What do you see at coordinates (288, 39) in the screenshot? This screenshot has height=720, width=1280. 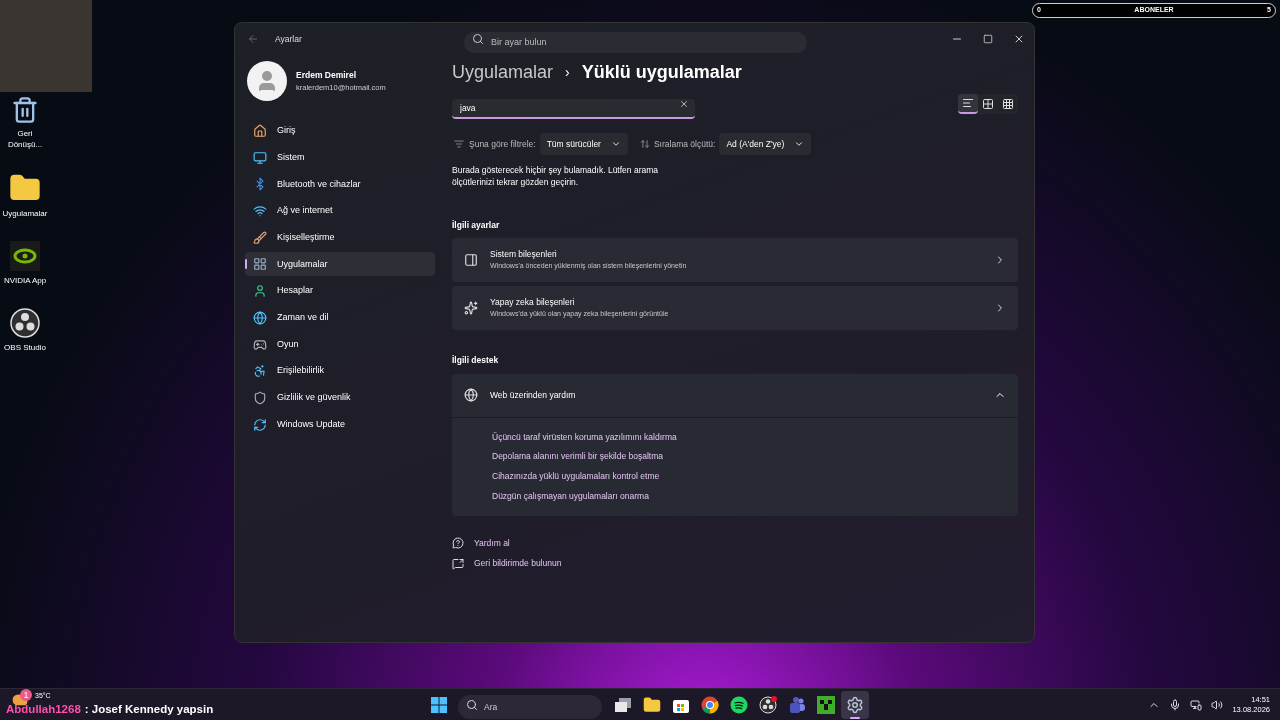 I see `window-title: Ayarlar` at bounding box center [288, 39].